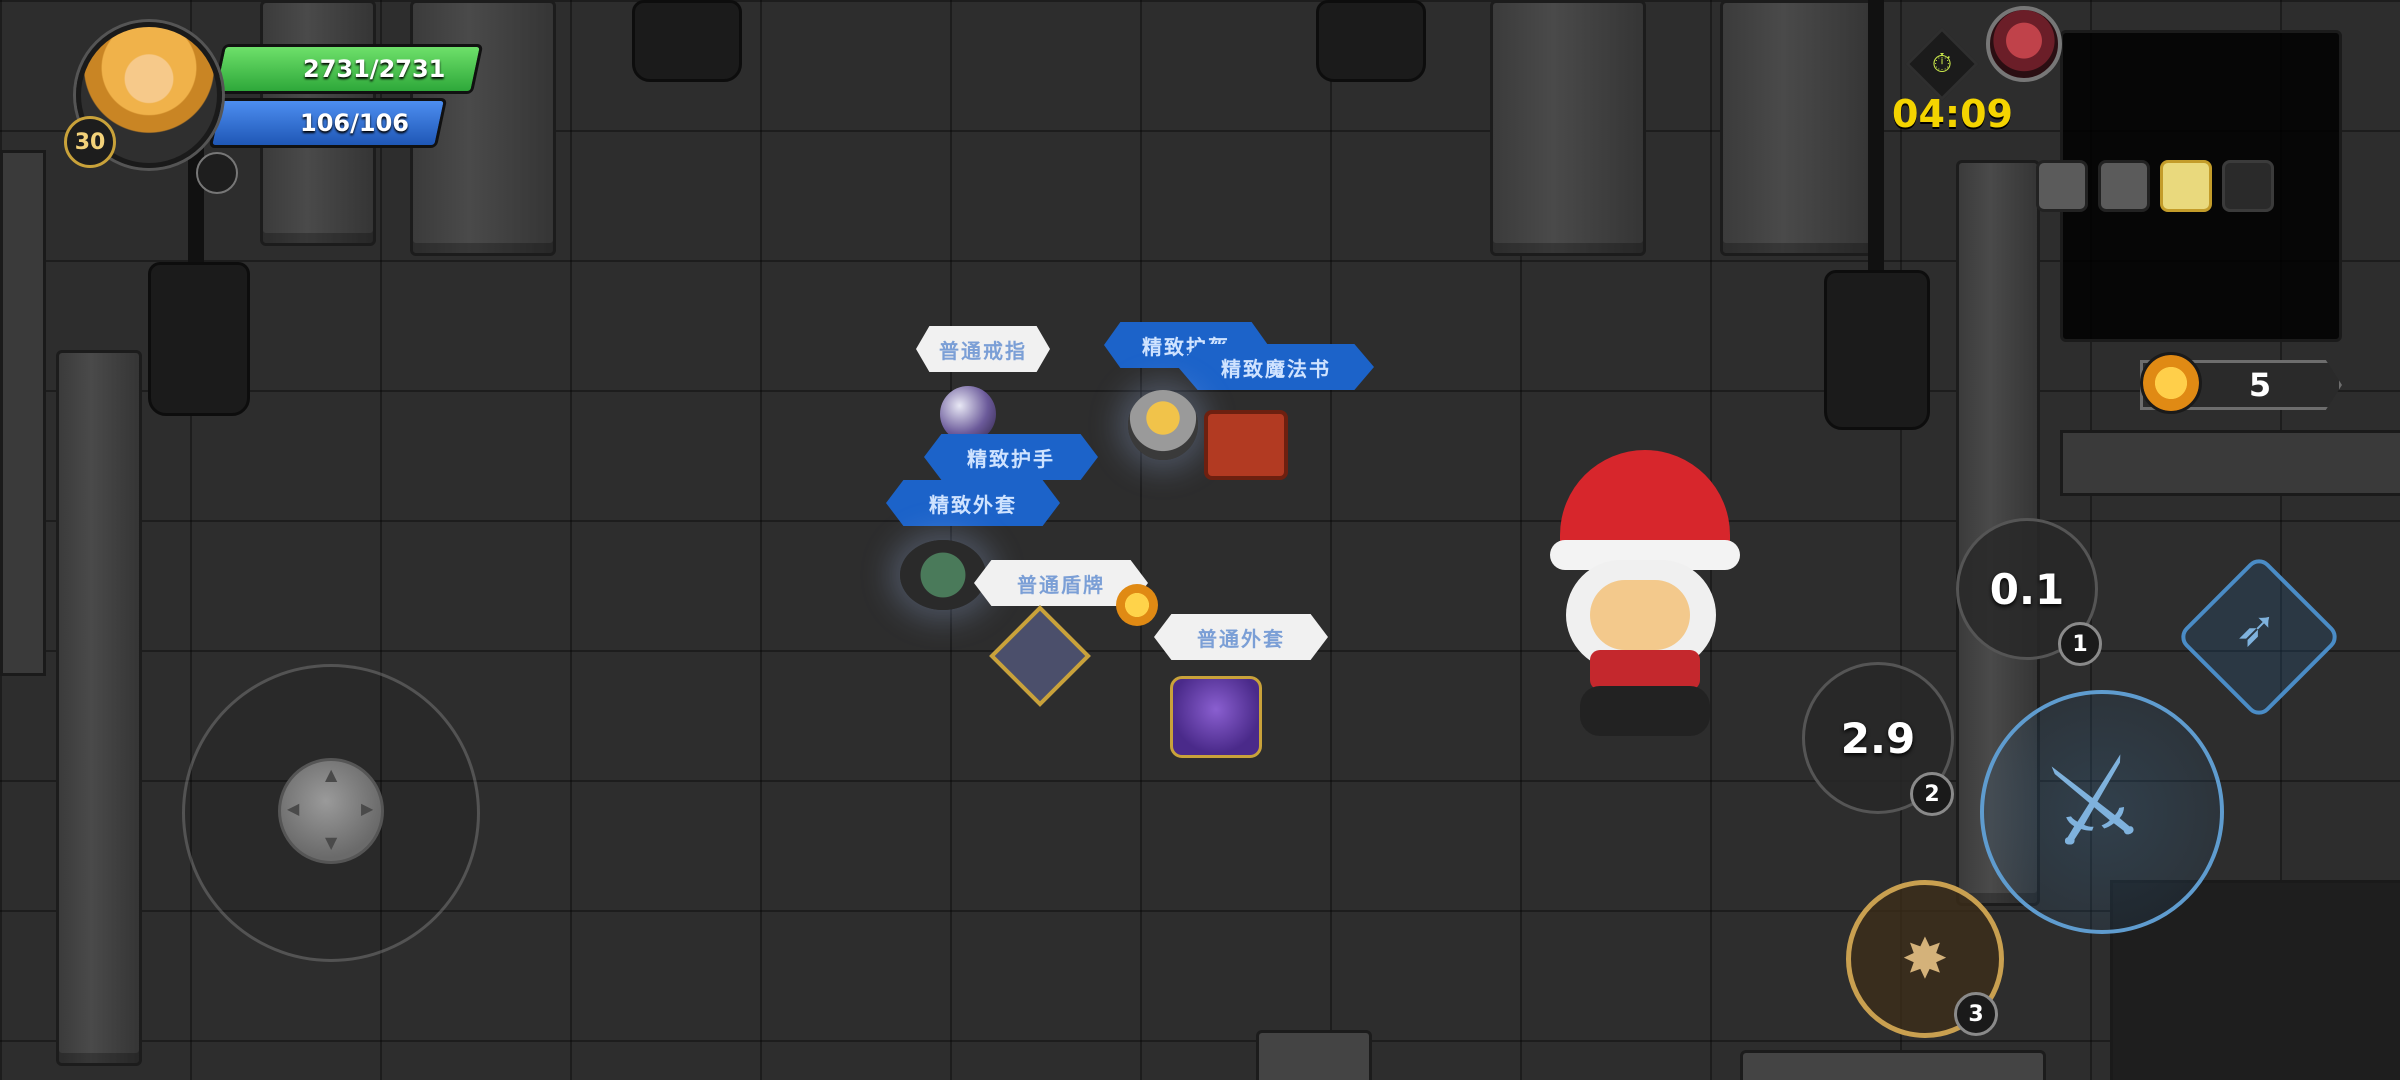  Describe the element at coordinates (217, 173) in the screenshot. I see `buff-icon` at that location.